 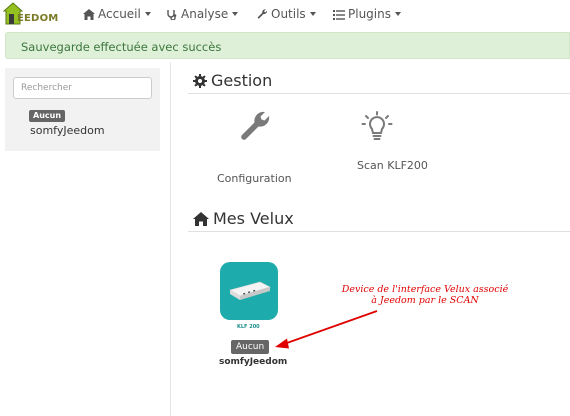 I want to click on stethoscope-icon, so click(x=172, y=15).